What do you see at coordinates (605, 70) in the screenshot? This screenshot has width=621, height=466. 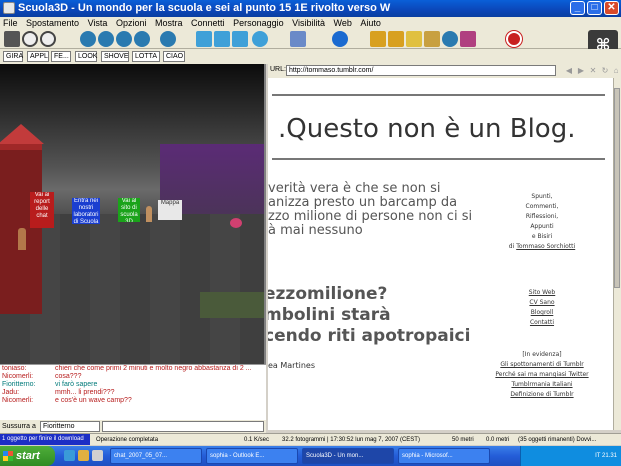 I see `browser-reload-icon: ↻` at bounding box center [605, 70].